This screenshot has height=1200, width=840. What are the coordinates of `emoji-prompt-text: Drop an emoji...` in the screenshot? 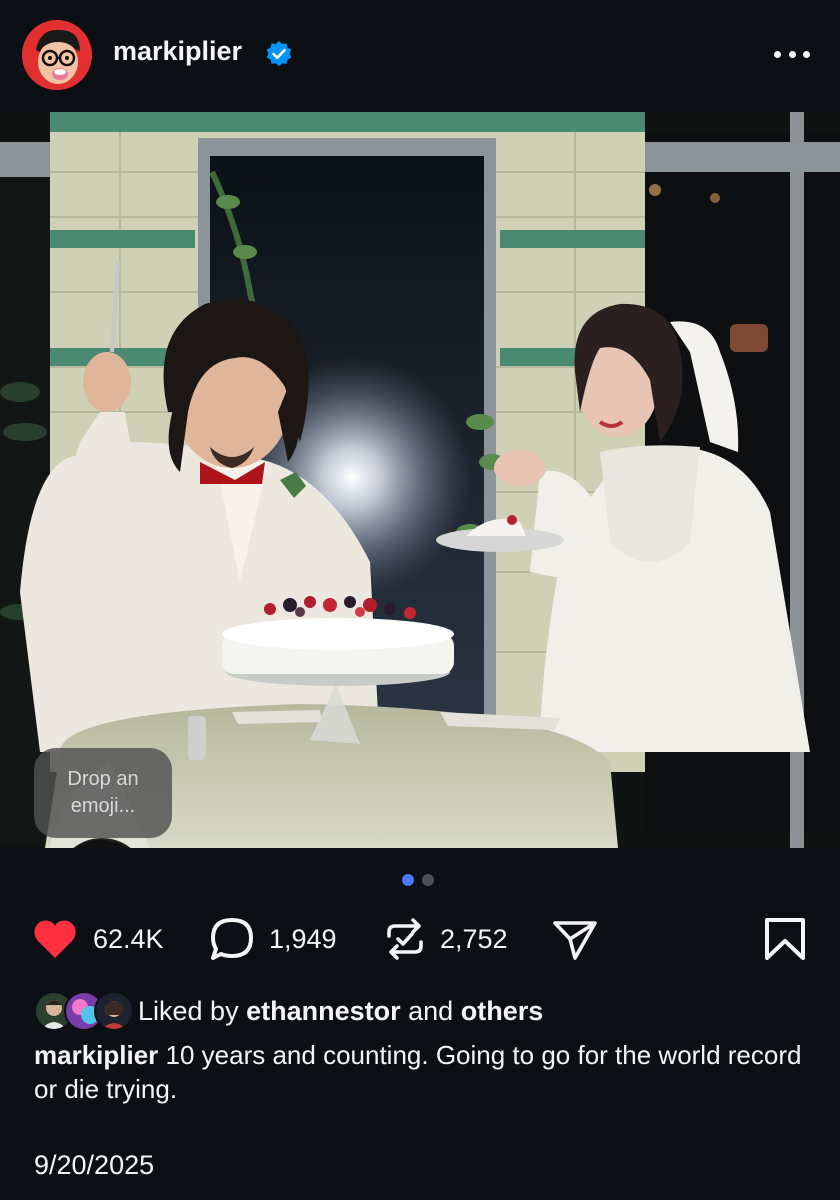 It's located at (103, 792).